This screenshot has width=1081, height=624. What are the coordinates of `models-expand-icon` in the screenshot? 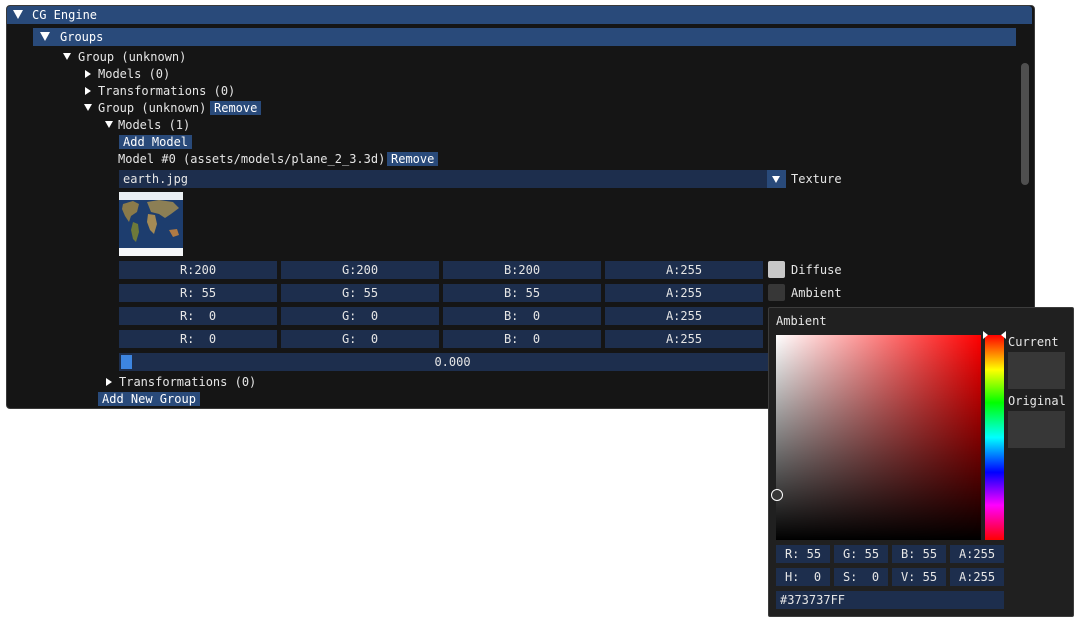 It's located at (88, 74).